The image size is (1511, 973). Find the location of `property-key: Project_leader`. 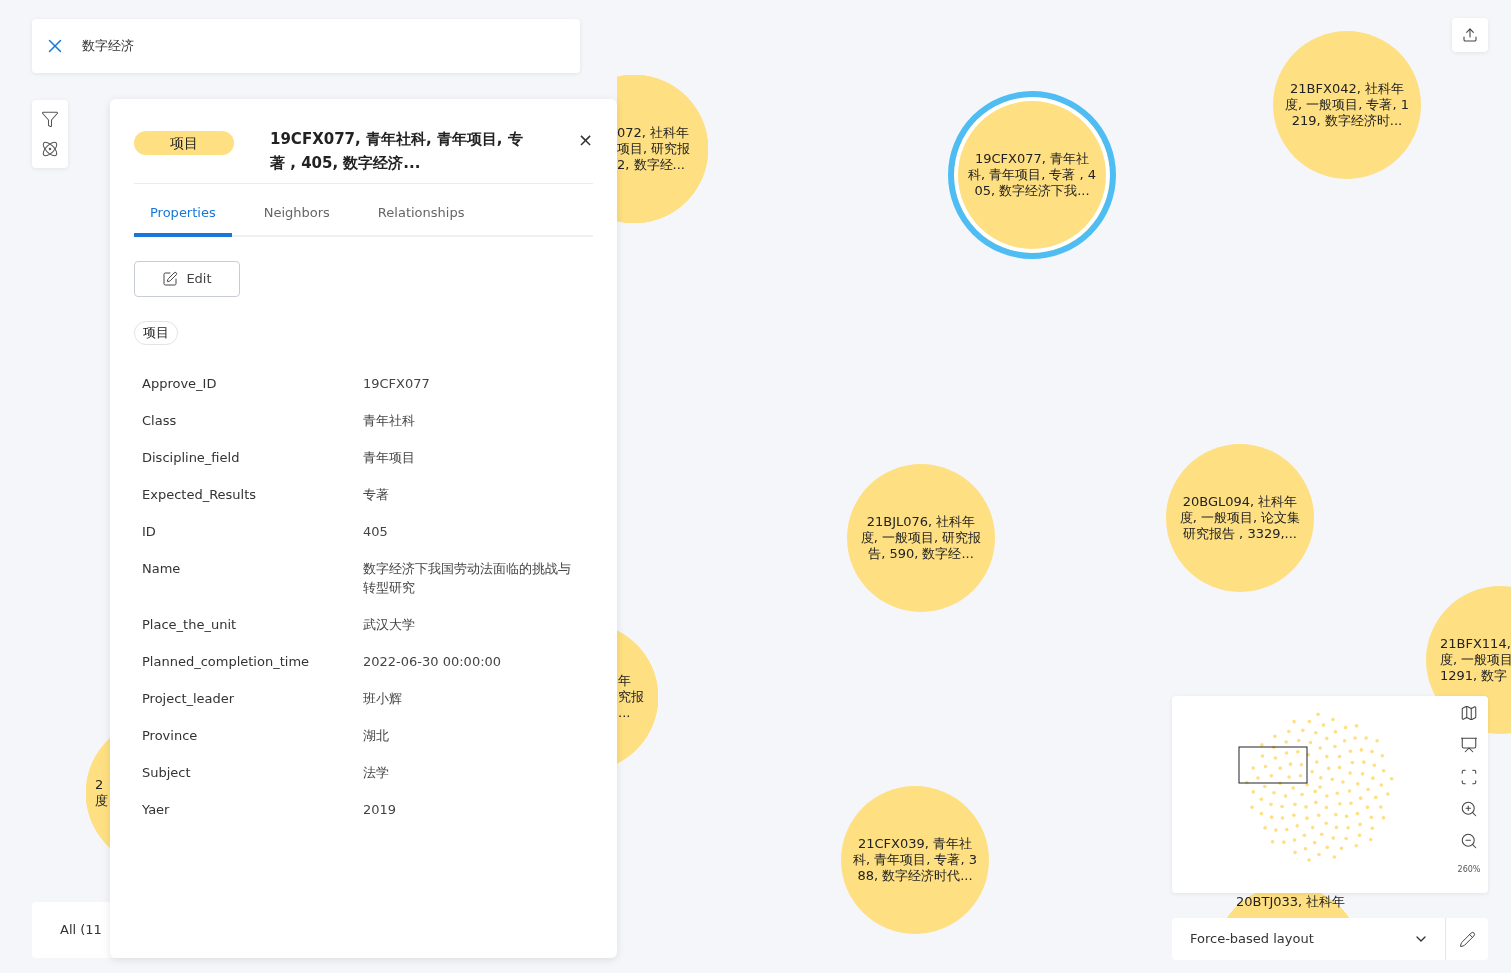

property-key: Project_leader is located at coordinates (252, 698).